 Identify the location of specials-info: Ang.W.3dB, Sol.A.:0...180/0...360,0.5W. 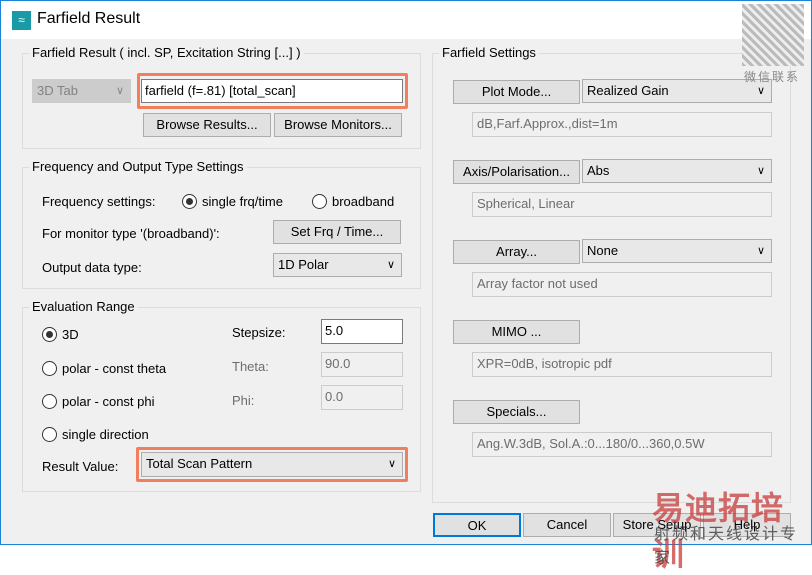
(622, 444).